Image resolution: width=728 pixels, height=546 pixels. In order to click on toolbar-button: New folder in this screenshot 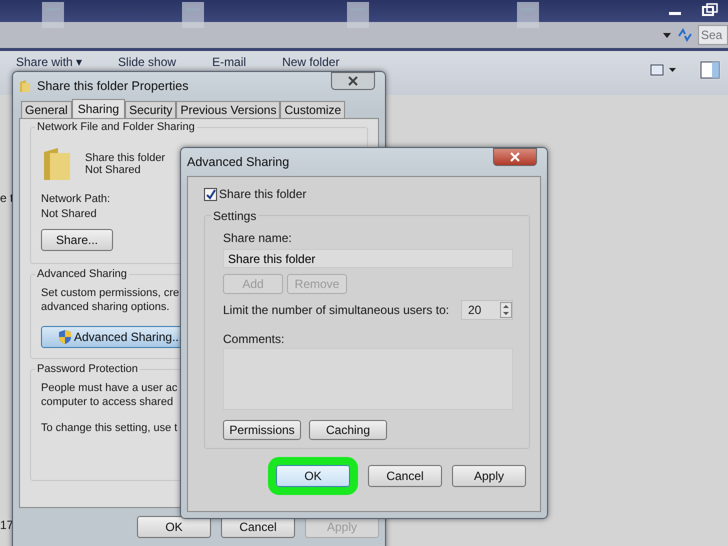, I will do `click(311, 62)`.